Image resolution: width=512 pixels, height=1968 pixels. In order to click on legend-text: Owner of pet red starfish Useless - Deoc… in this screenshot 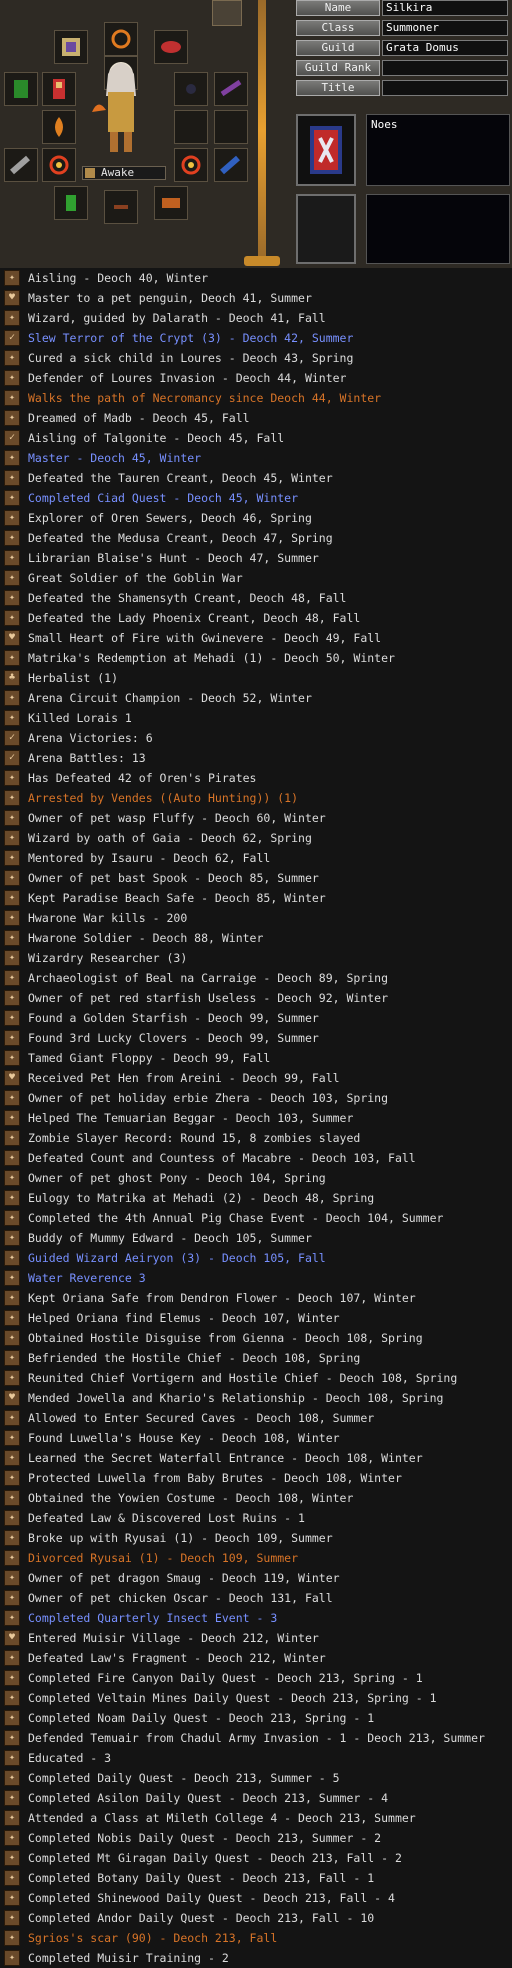, I will do `click(208, 998)`.